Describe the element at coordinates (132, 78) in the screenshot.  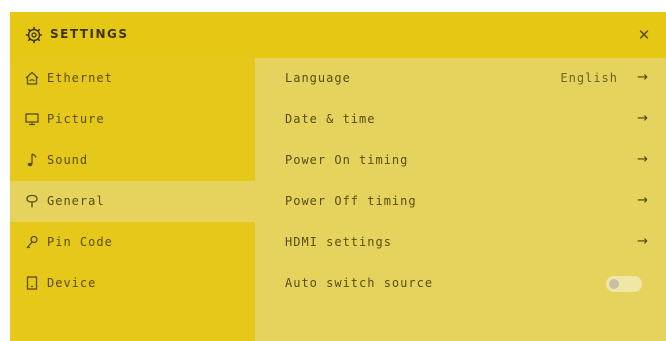
I see `sidebar-item-ethernet: Ethernet` at that location.